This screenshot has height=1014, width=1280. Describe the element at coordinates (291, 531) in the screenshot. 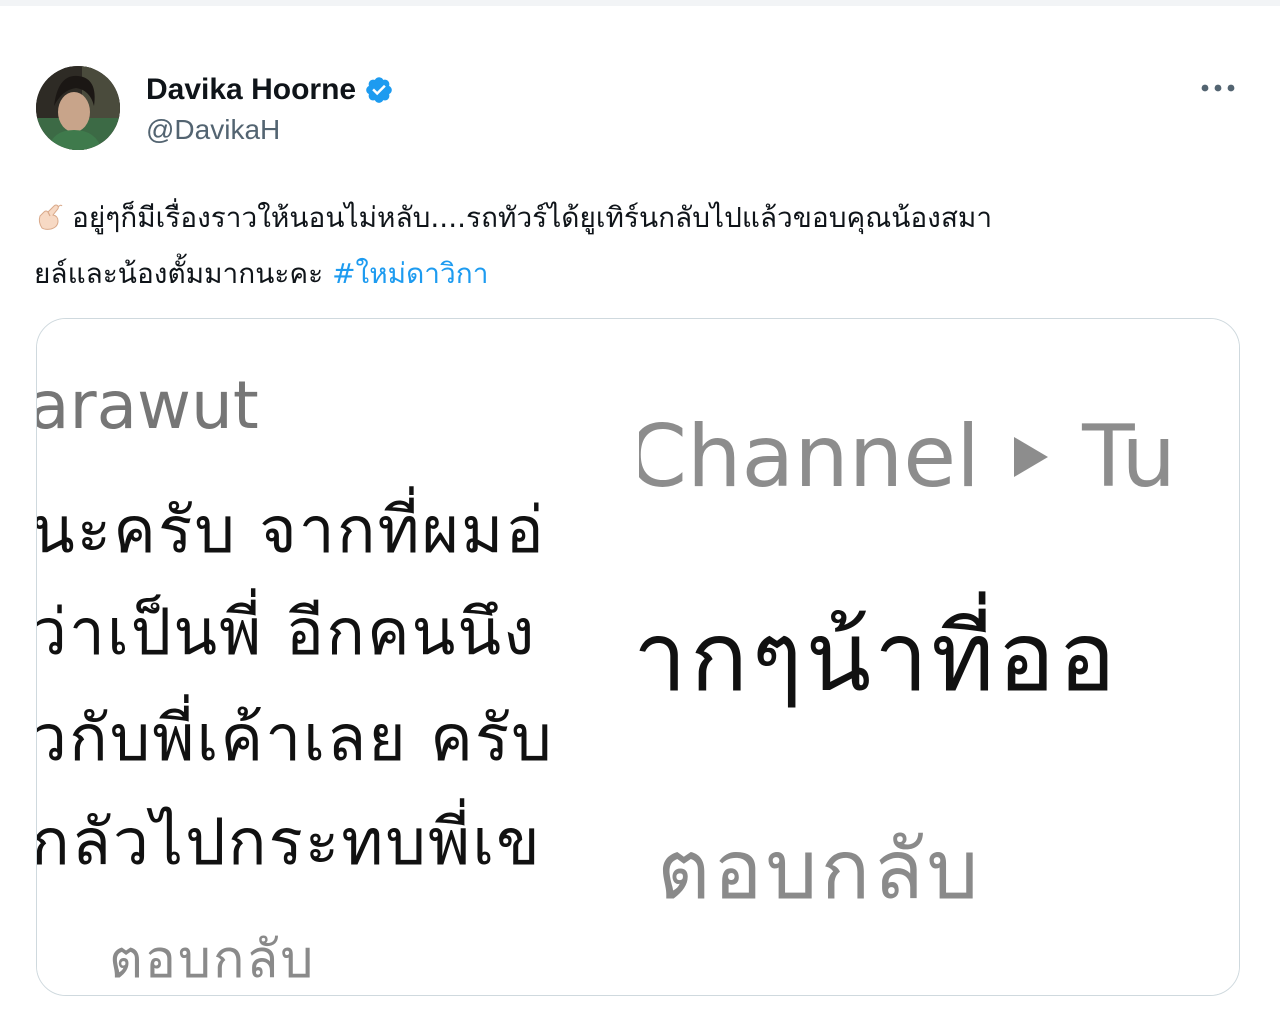

I see `left-text-line-1: นะครับ จากที่ผมอ่` at that location.